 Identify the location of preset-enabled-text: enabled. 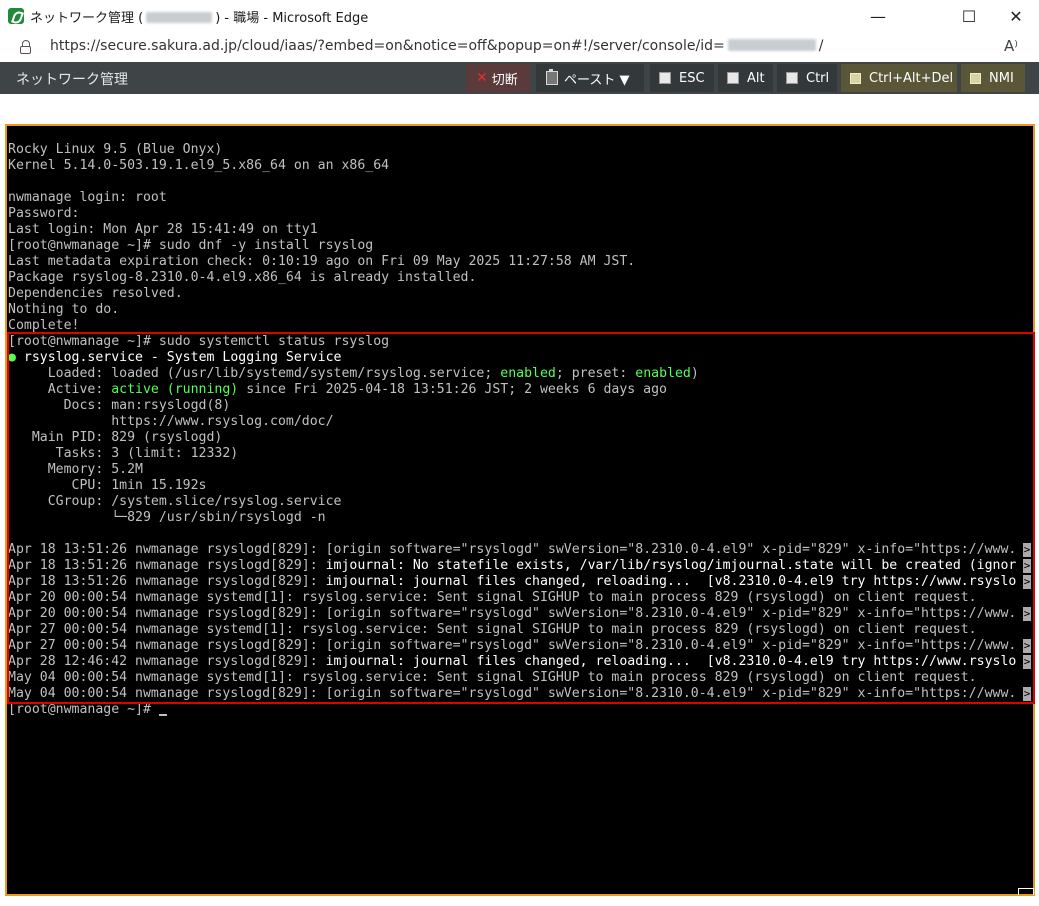
(663, 373).